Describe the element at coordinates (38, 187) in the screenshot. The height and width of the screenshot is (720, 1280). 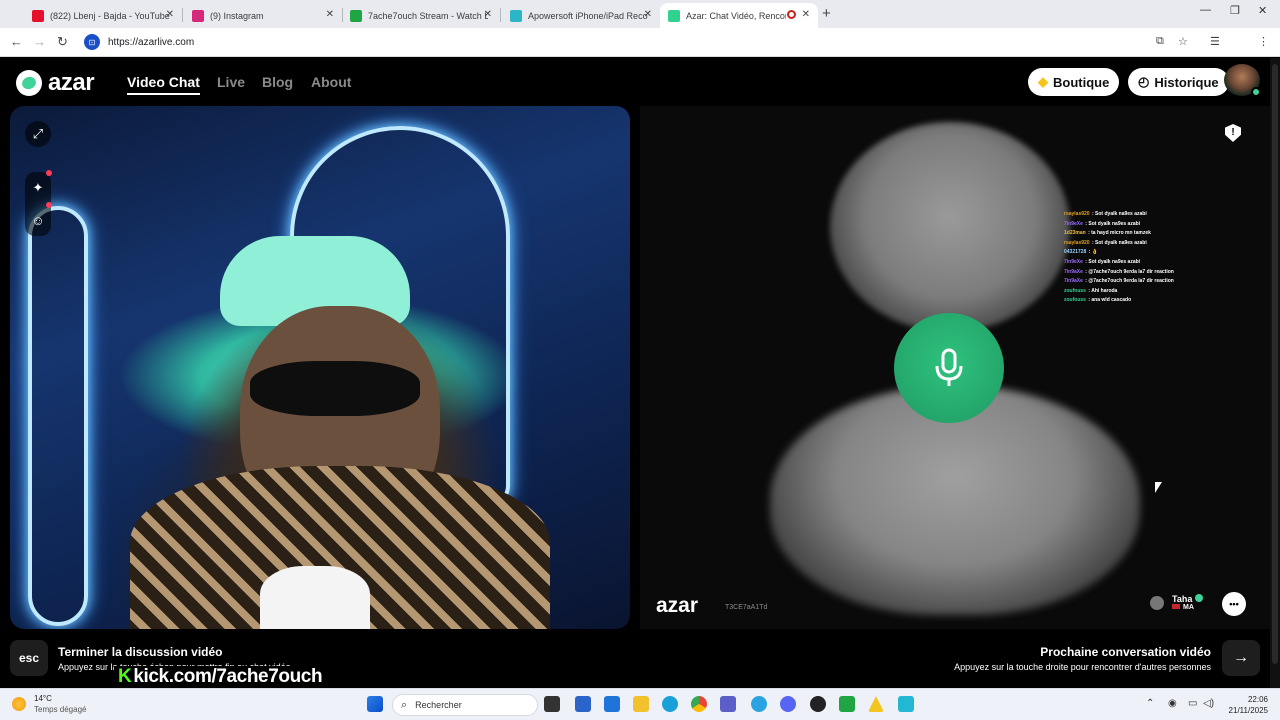
I see `effects-sparkle-icon: ✦` at that location.